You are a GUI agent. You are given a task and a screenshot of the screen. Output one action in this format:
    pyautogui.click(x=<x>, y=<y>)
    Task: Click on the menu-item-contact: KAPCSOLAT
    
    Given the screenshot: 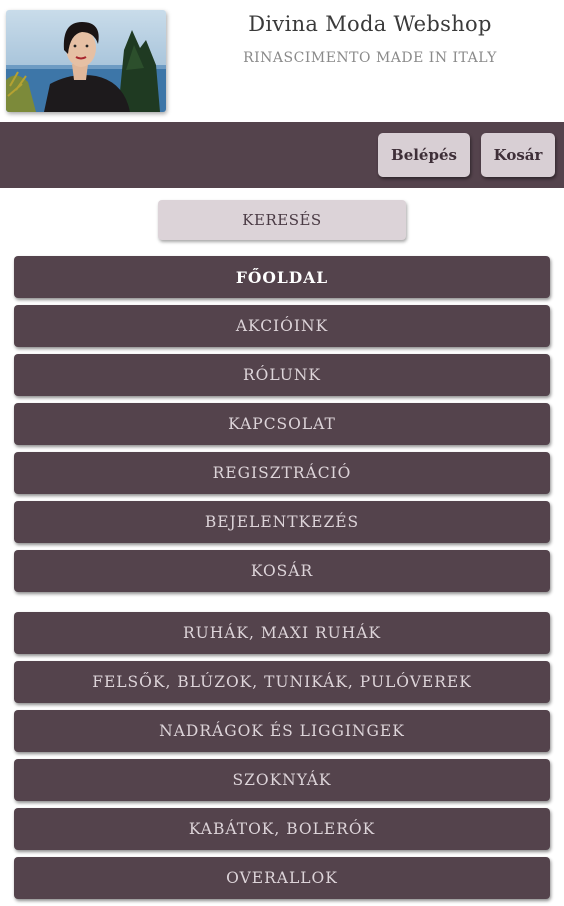 What is the action you would take?
    pyautogui.click(x=282, y=424)
    